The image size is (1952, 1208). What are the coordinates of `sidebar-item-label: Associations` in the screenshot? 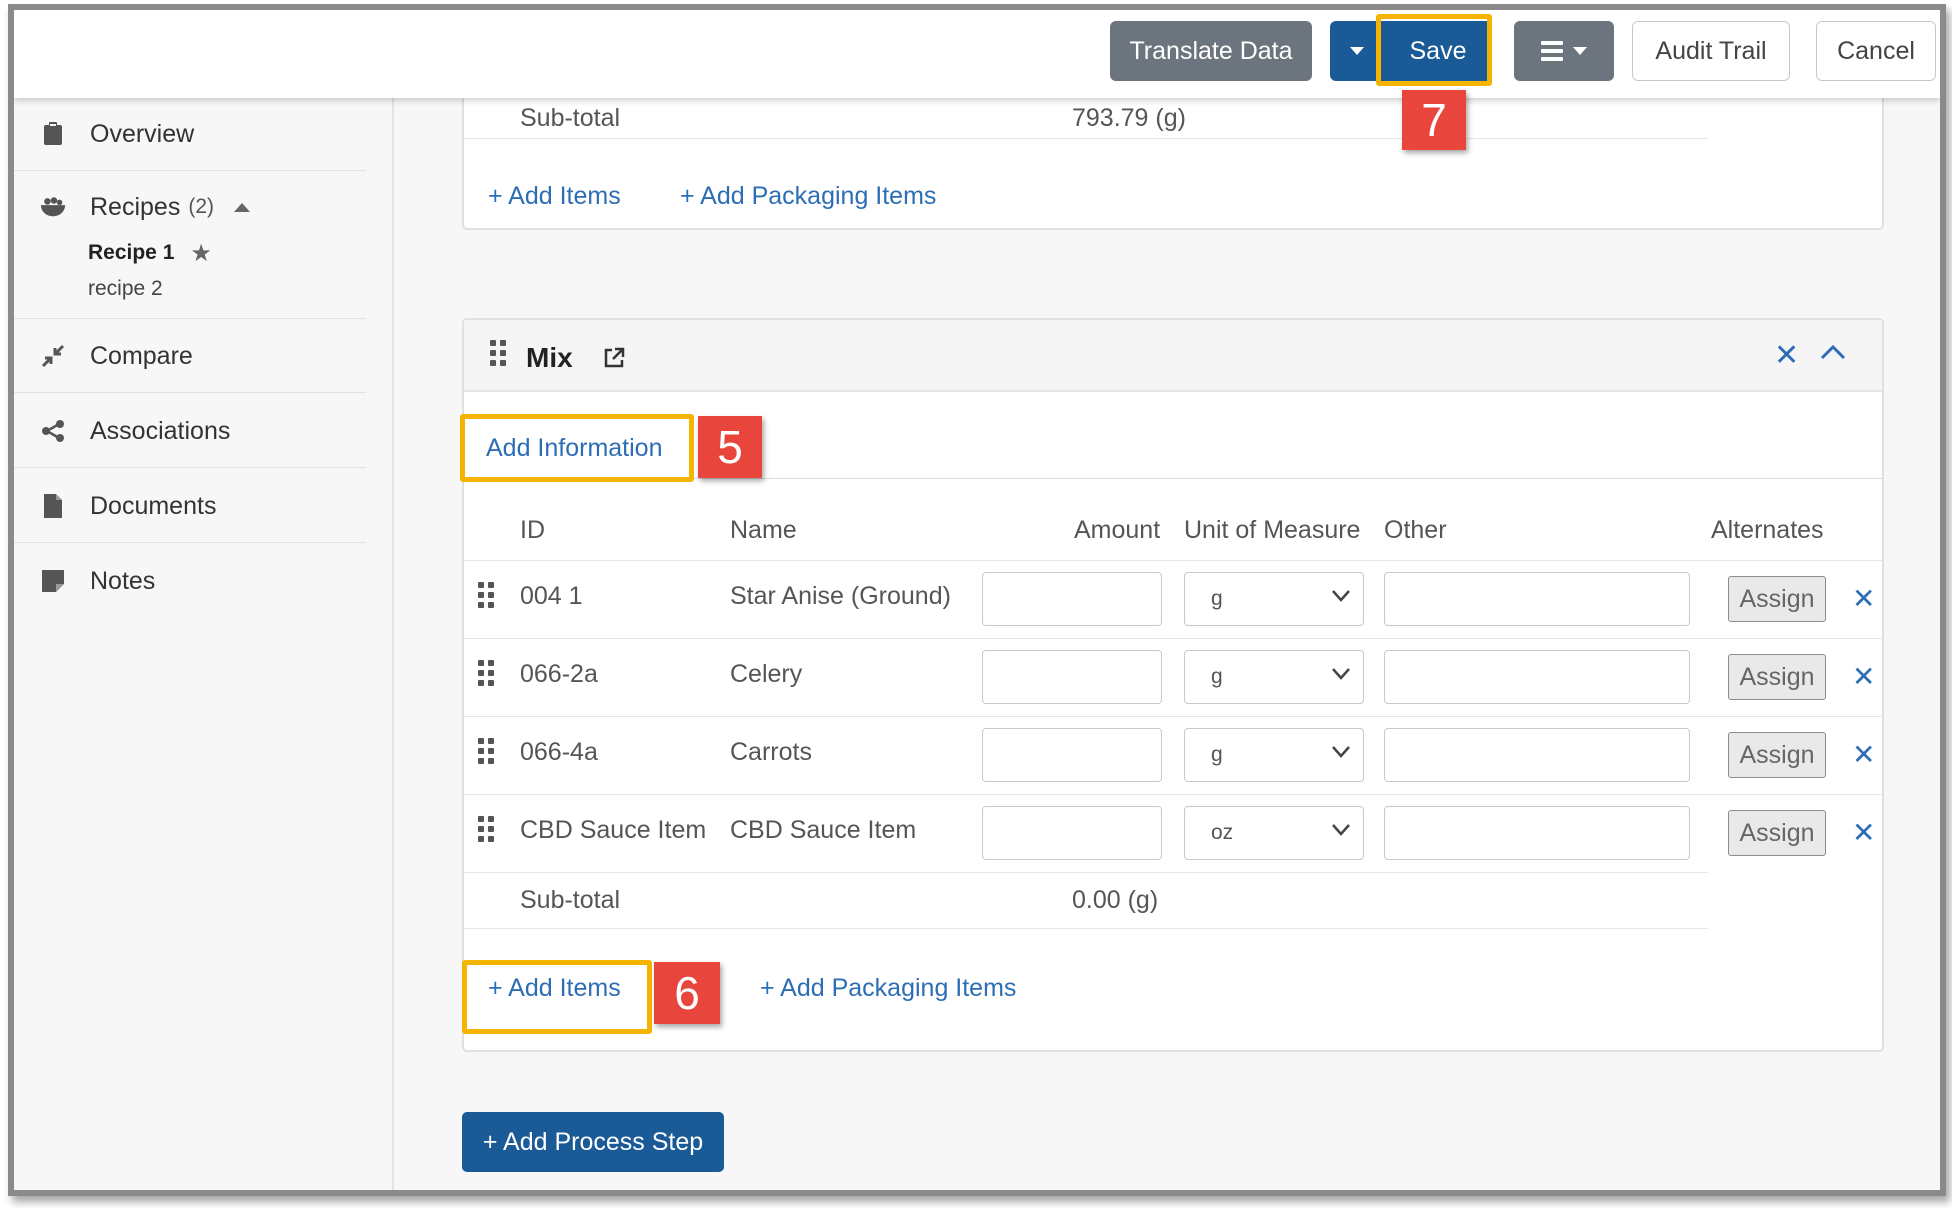 It's located at (160, 430).